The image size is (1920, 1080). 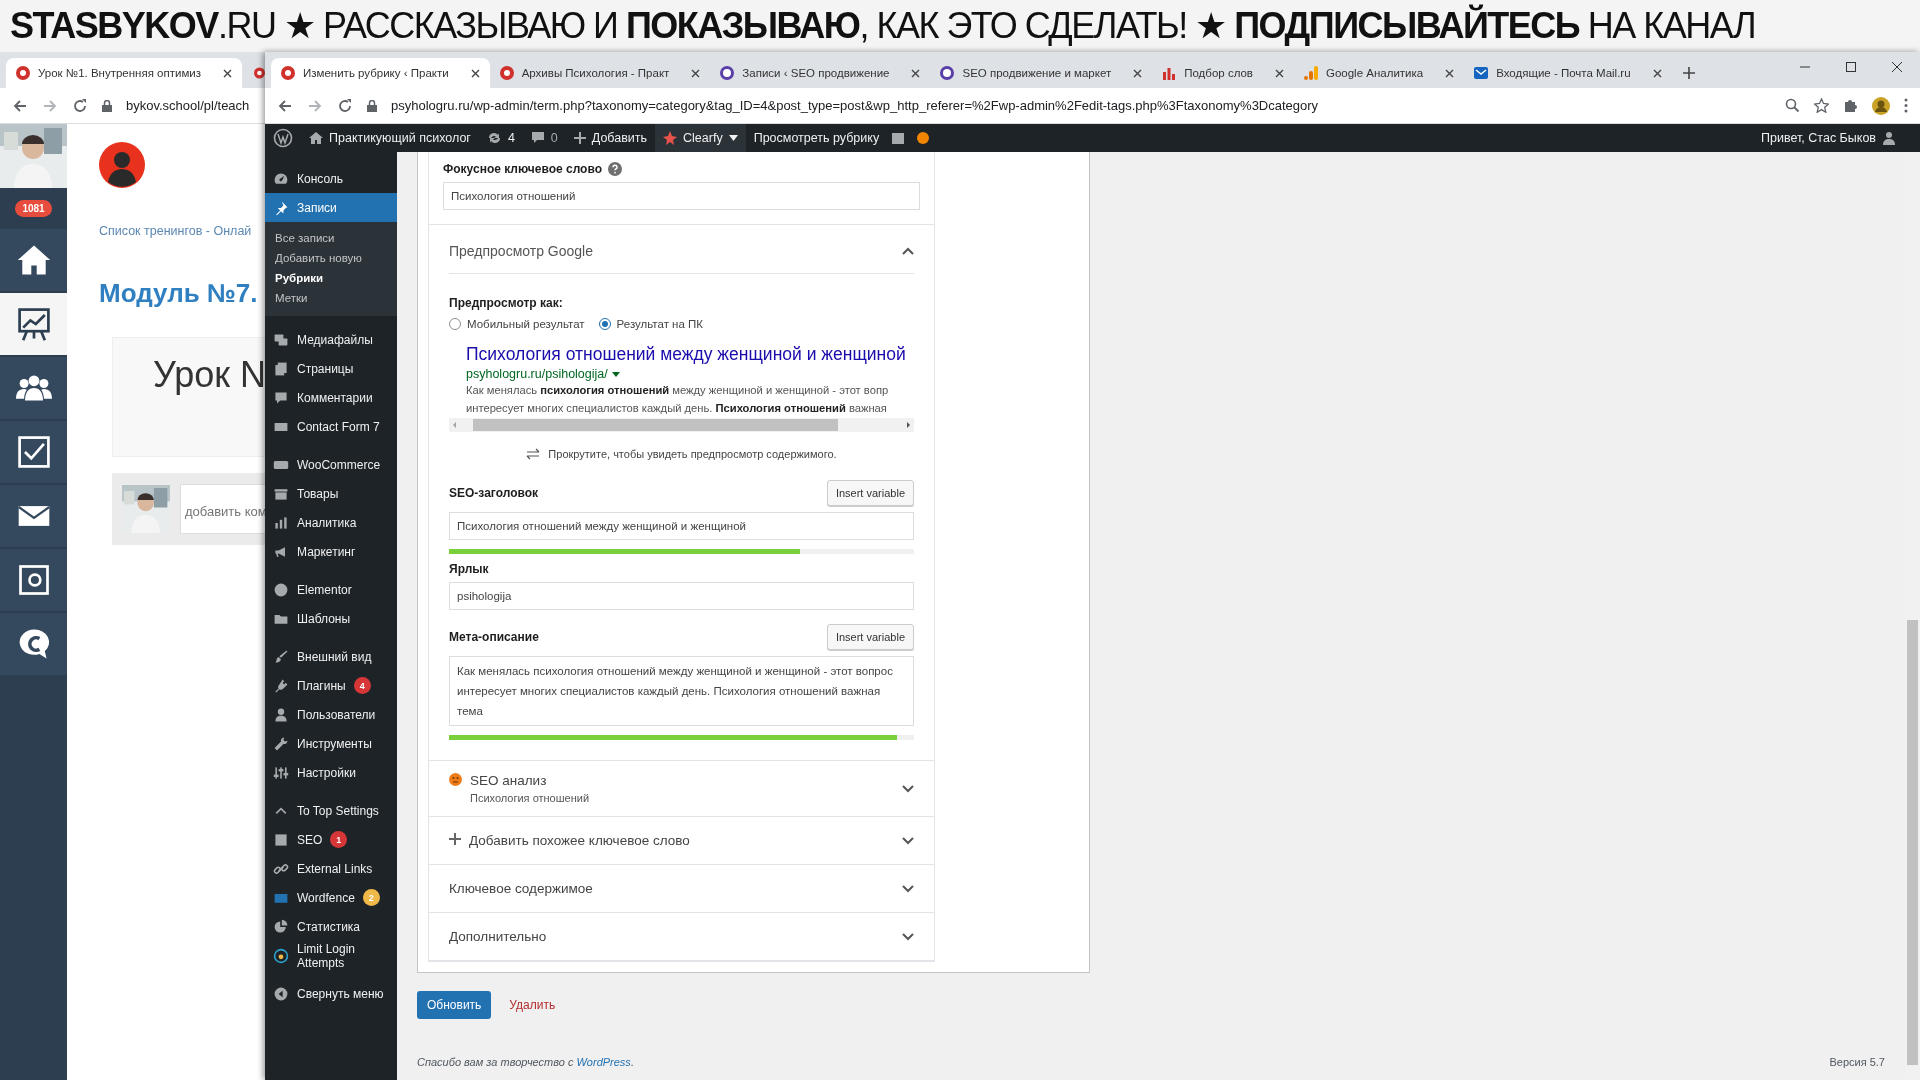 I want to click on scroll-bar, so click(x=681, y=425).